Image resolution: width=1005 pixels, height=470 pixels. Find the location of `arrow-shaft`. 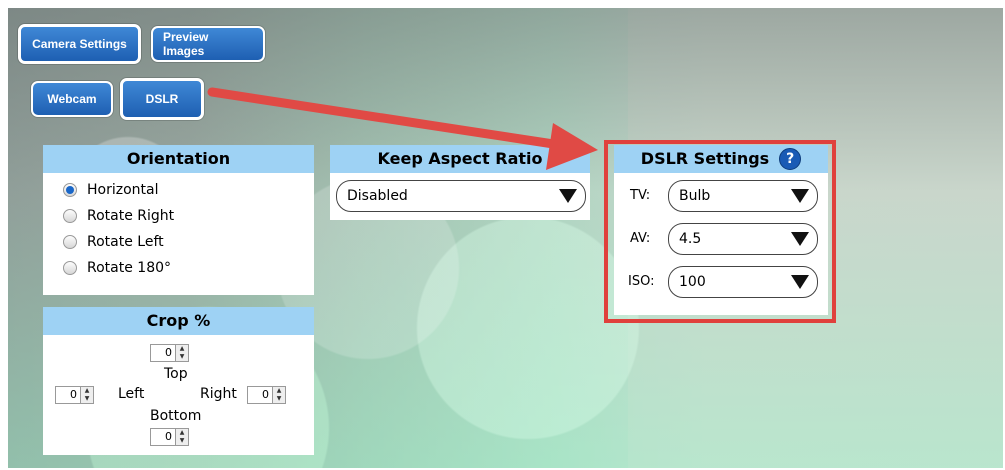

arrow-shaft is located at coordinates (386, 118).